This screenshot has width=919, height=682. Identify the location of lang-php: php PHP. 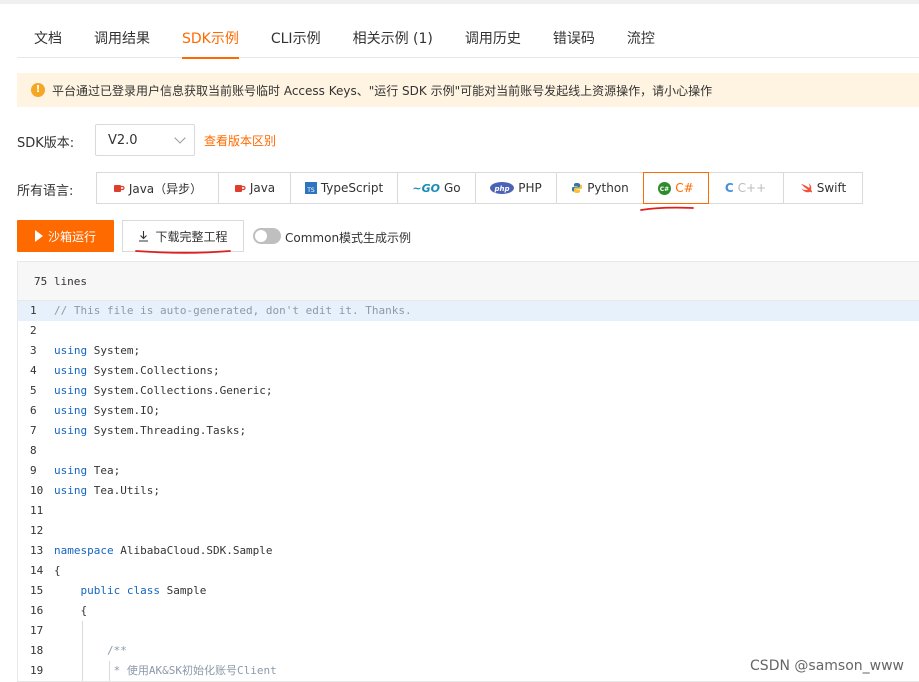
(516, 188).